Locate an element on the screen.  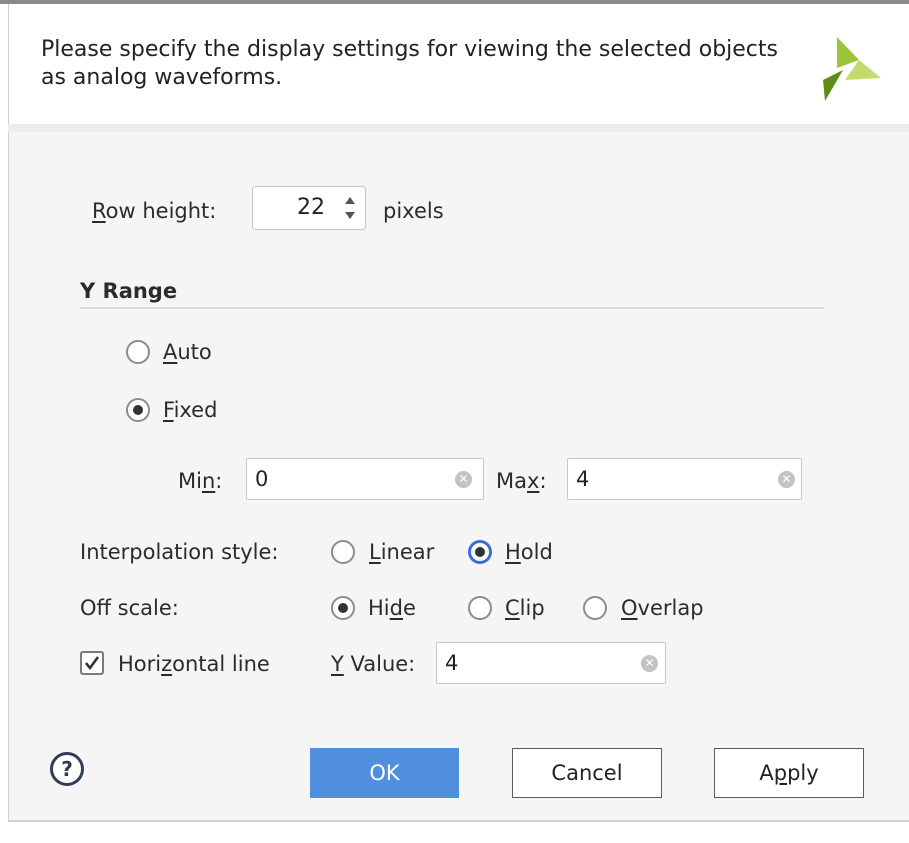
y-value-value: 4 is located at coordinates (451, 663).